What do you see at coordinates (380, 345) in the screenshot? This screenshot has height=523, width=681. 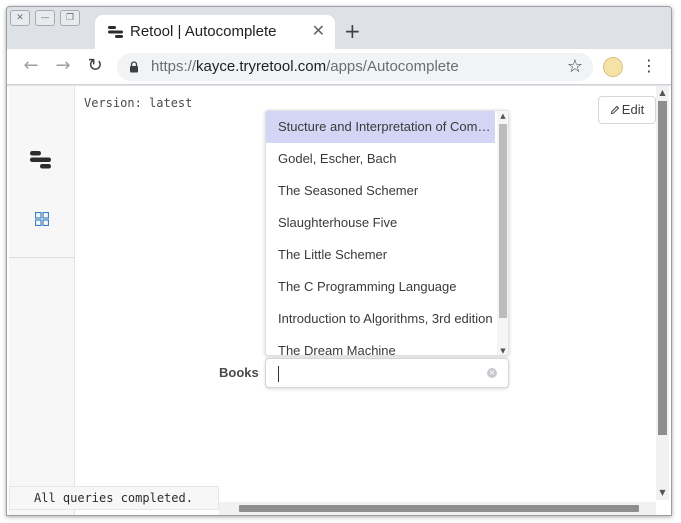 I see `dropdown-option: The Dream Machine` at bounding box center [380, 345].